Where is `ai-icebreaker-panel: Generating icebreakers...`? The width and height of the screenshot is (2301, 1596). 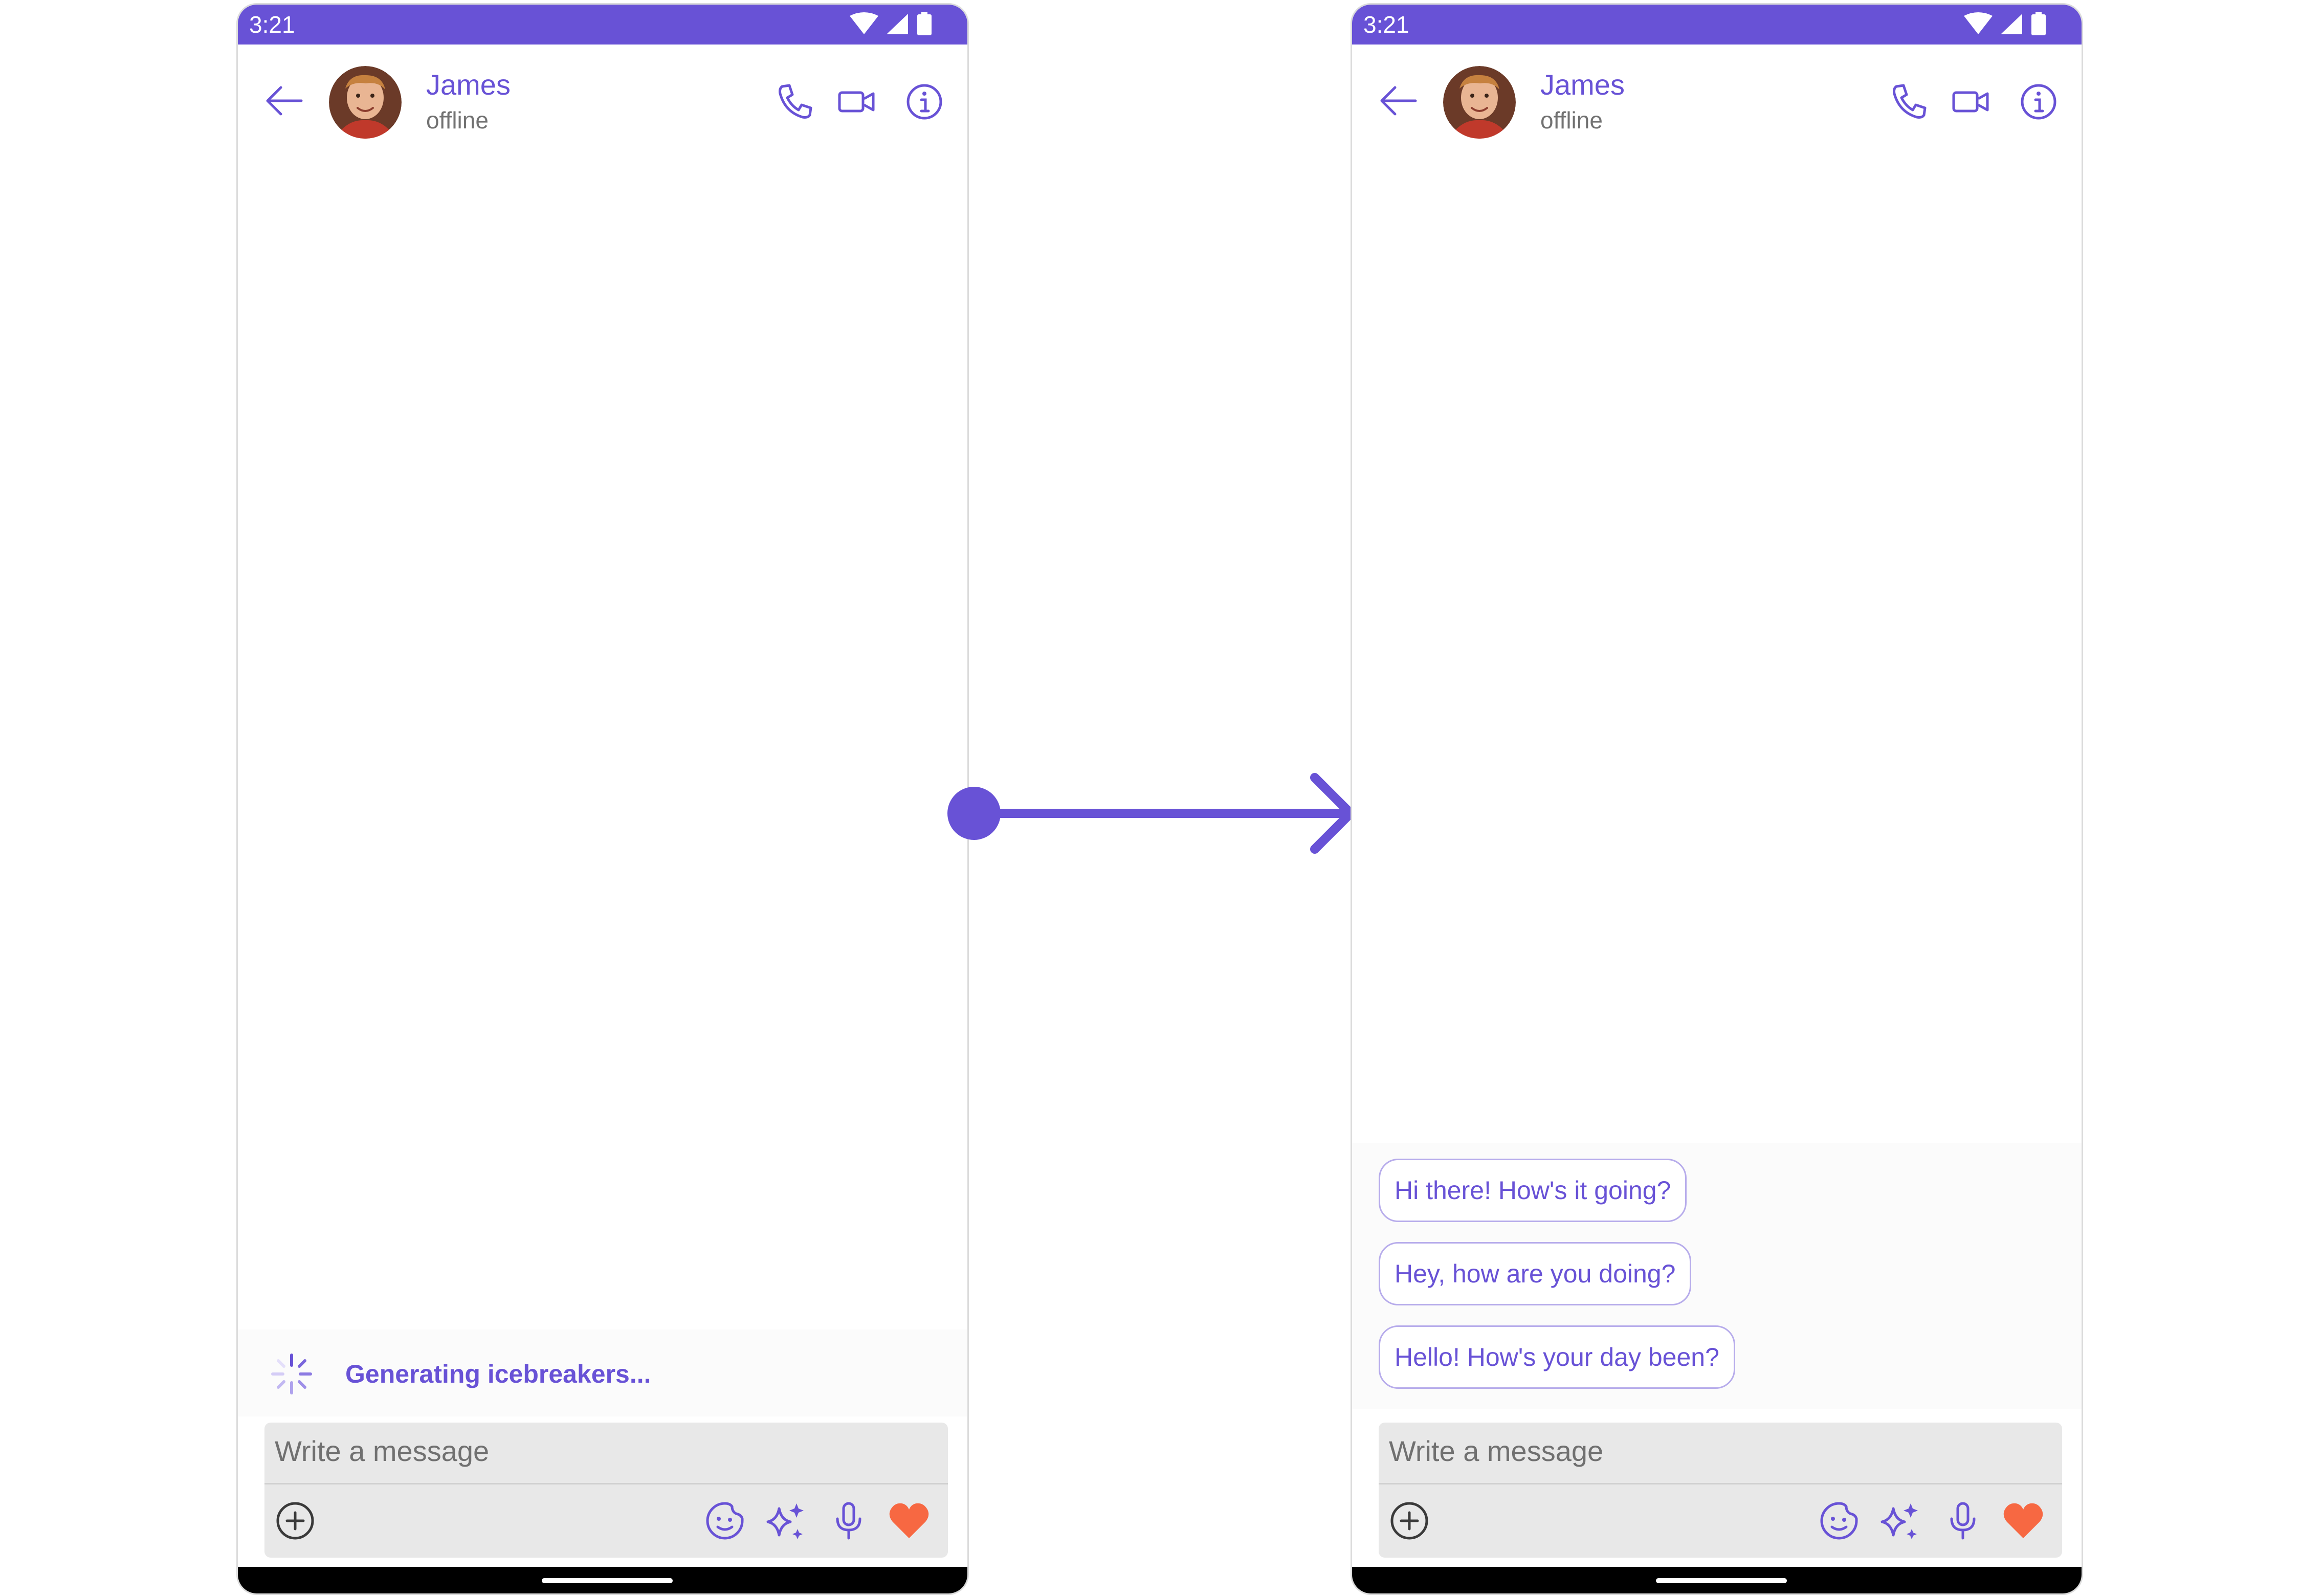 ai-icebreaker-panel: Generating icebreakers... is located at coordinates (602, 1372).